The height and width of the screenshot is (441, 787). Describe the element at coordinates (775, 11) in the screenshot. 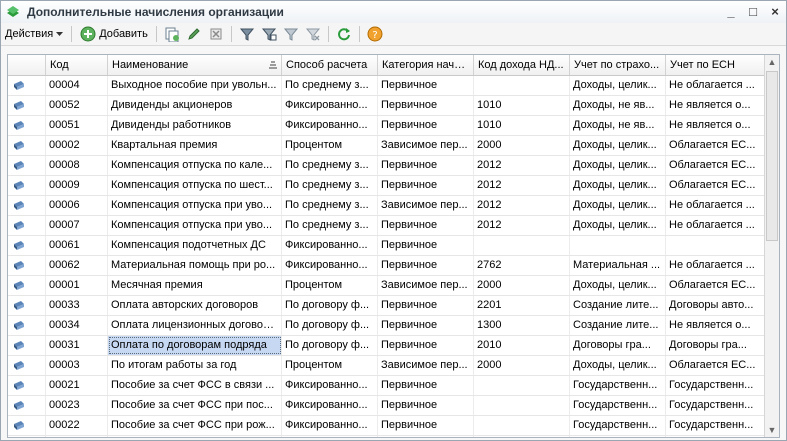

I see `close-button: ×` at that location.